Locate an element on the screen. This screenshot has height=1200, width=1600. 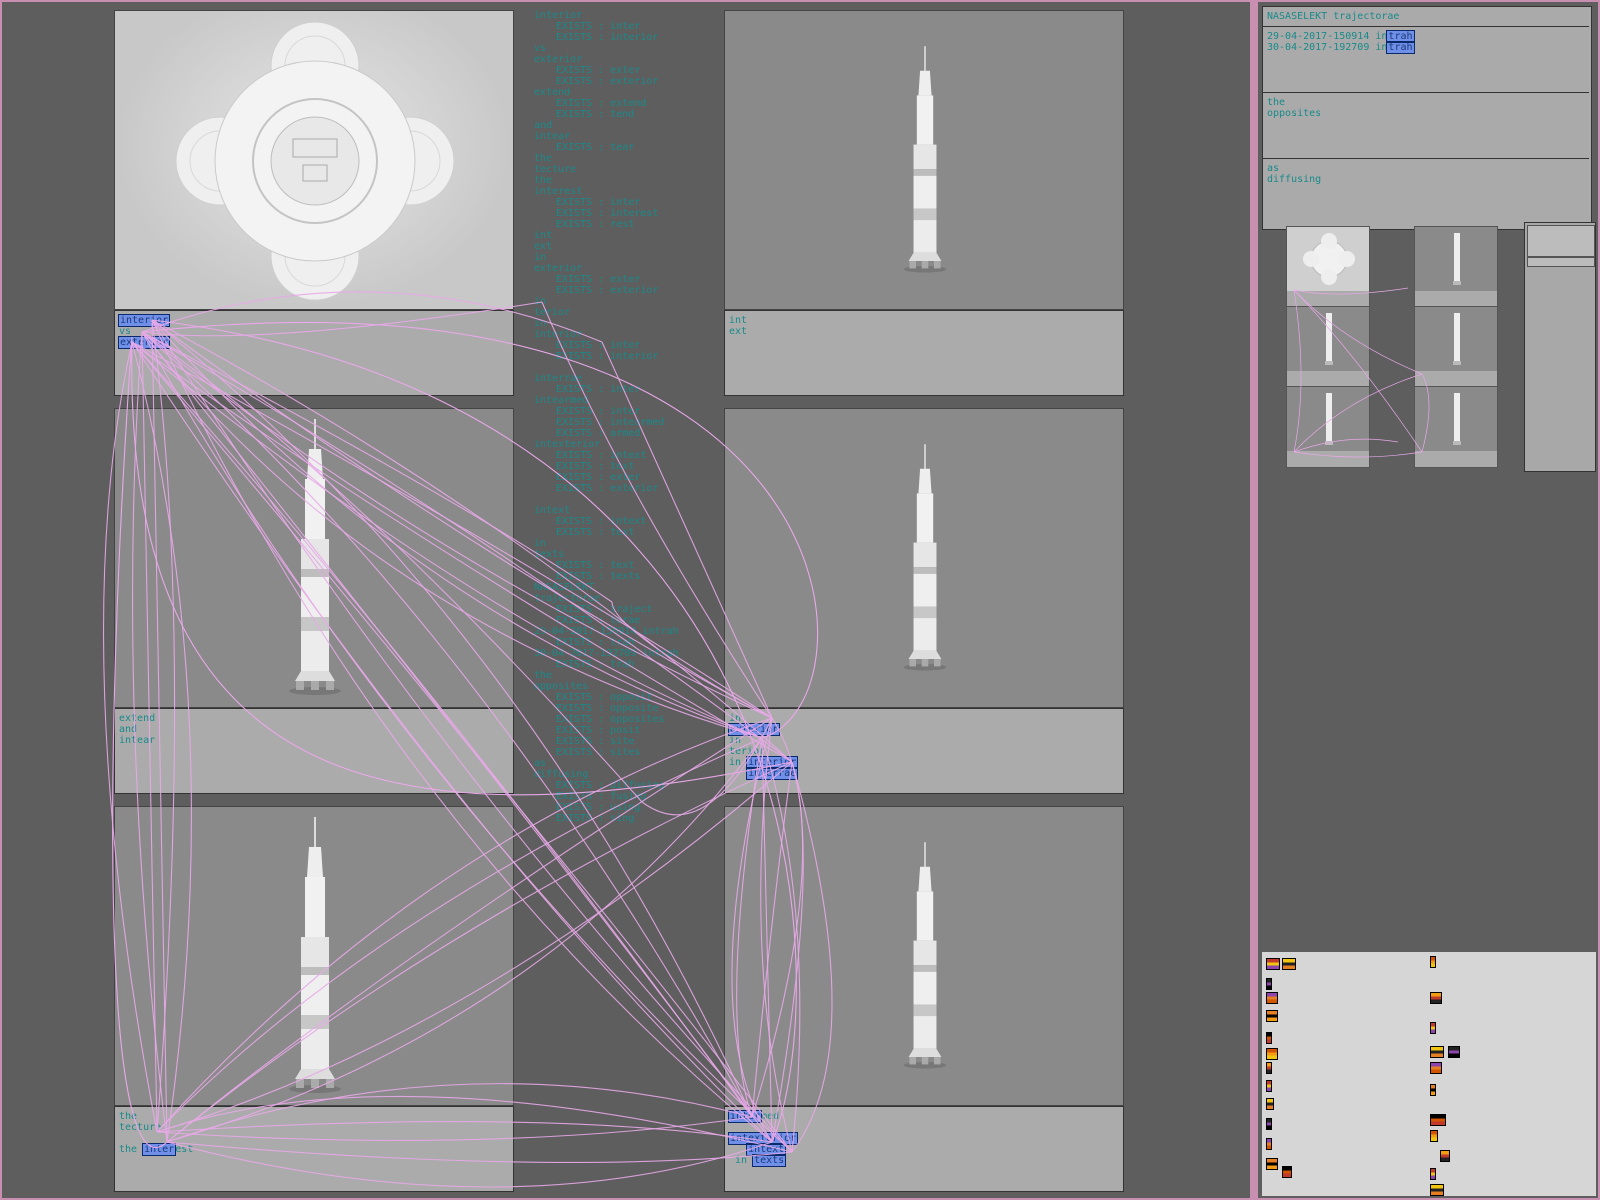
mini-preview-box is located at coordinates (1561, 262).